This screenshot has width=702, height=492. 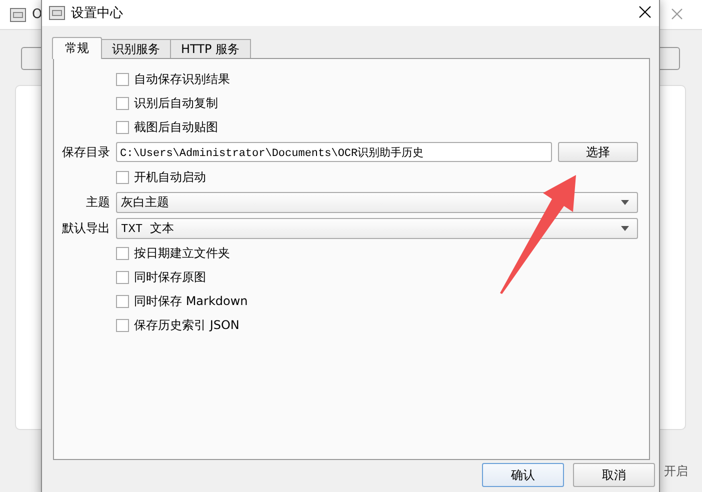 What do you see at coordinates (191, 301) in the screenshot?
I see `checkbox-label: 同时保存 Markdown` at bounding box center [191, 301].